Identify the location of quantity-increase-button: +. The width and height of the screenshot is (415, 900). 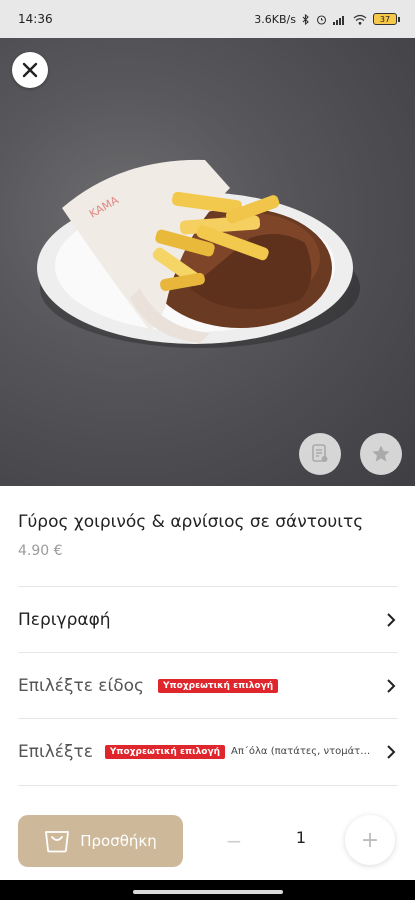
(370, 840).